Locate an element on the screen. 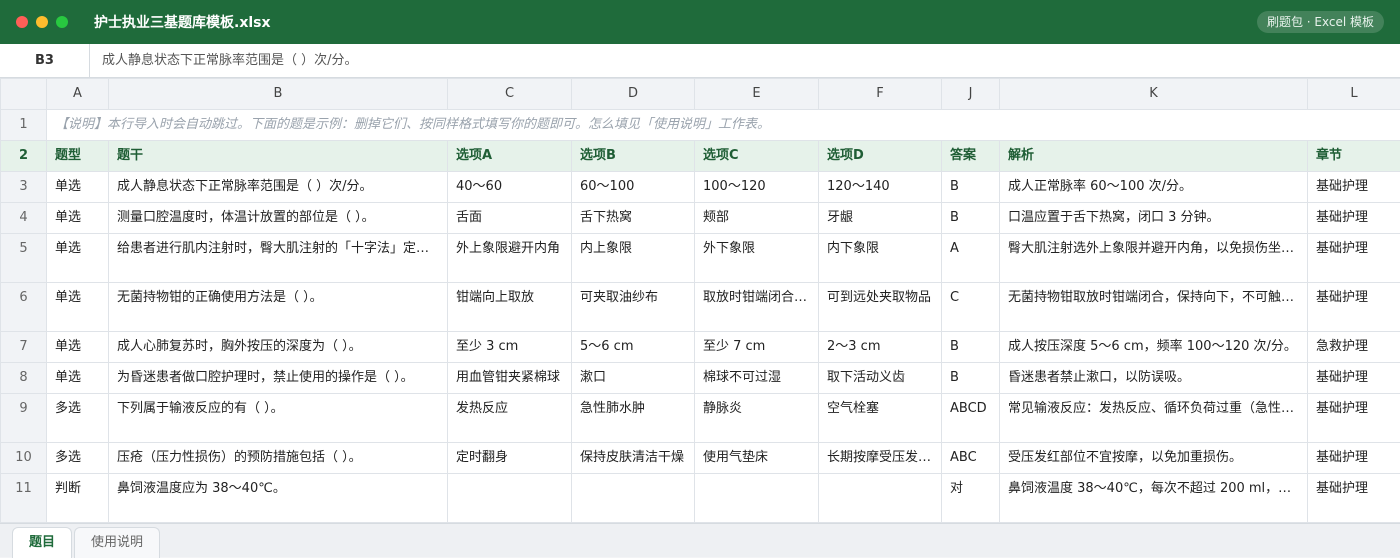 Image resolution: width=1400 pixels, height=558 pixels. cell-option-a: 40～60 is located at coordinates (510, 187).